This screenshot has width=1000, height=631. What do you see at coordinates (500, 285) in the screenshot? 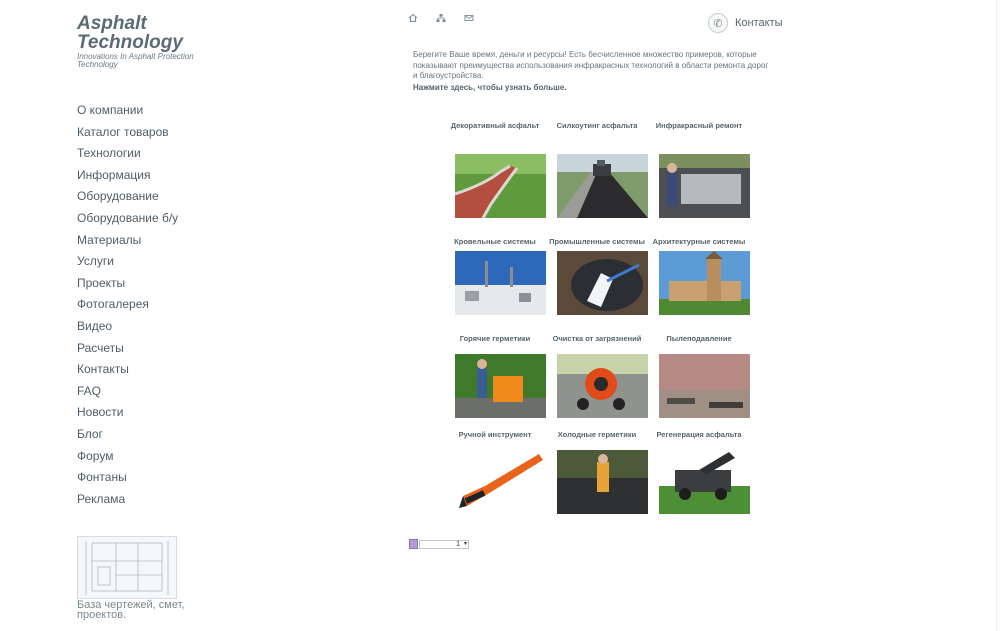
I see `gallery-thumb-roofing` at bounding box center [500, 285].